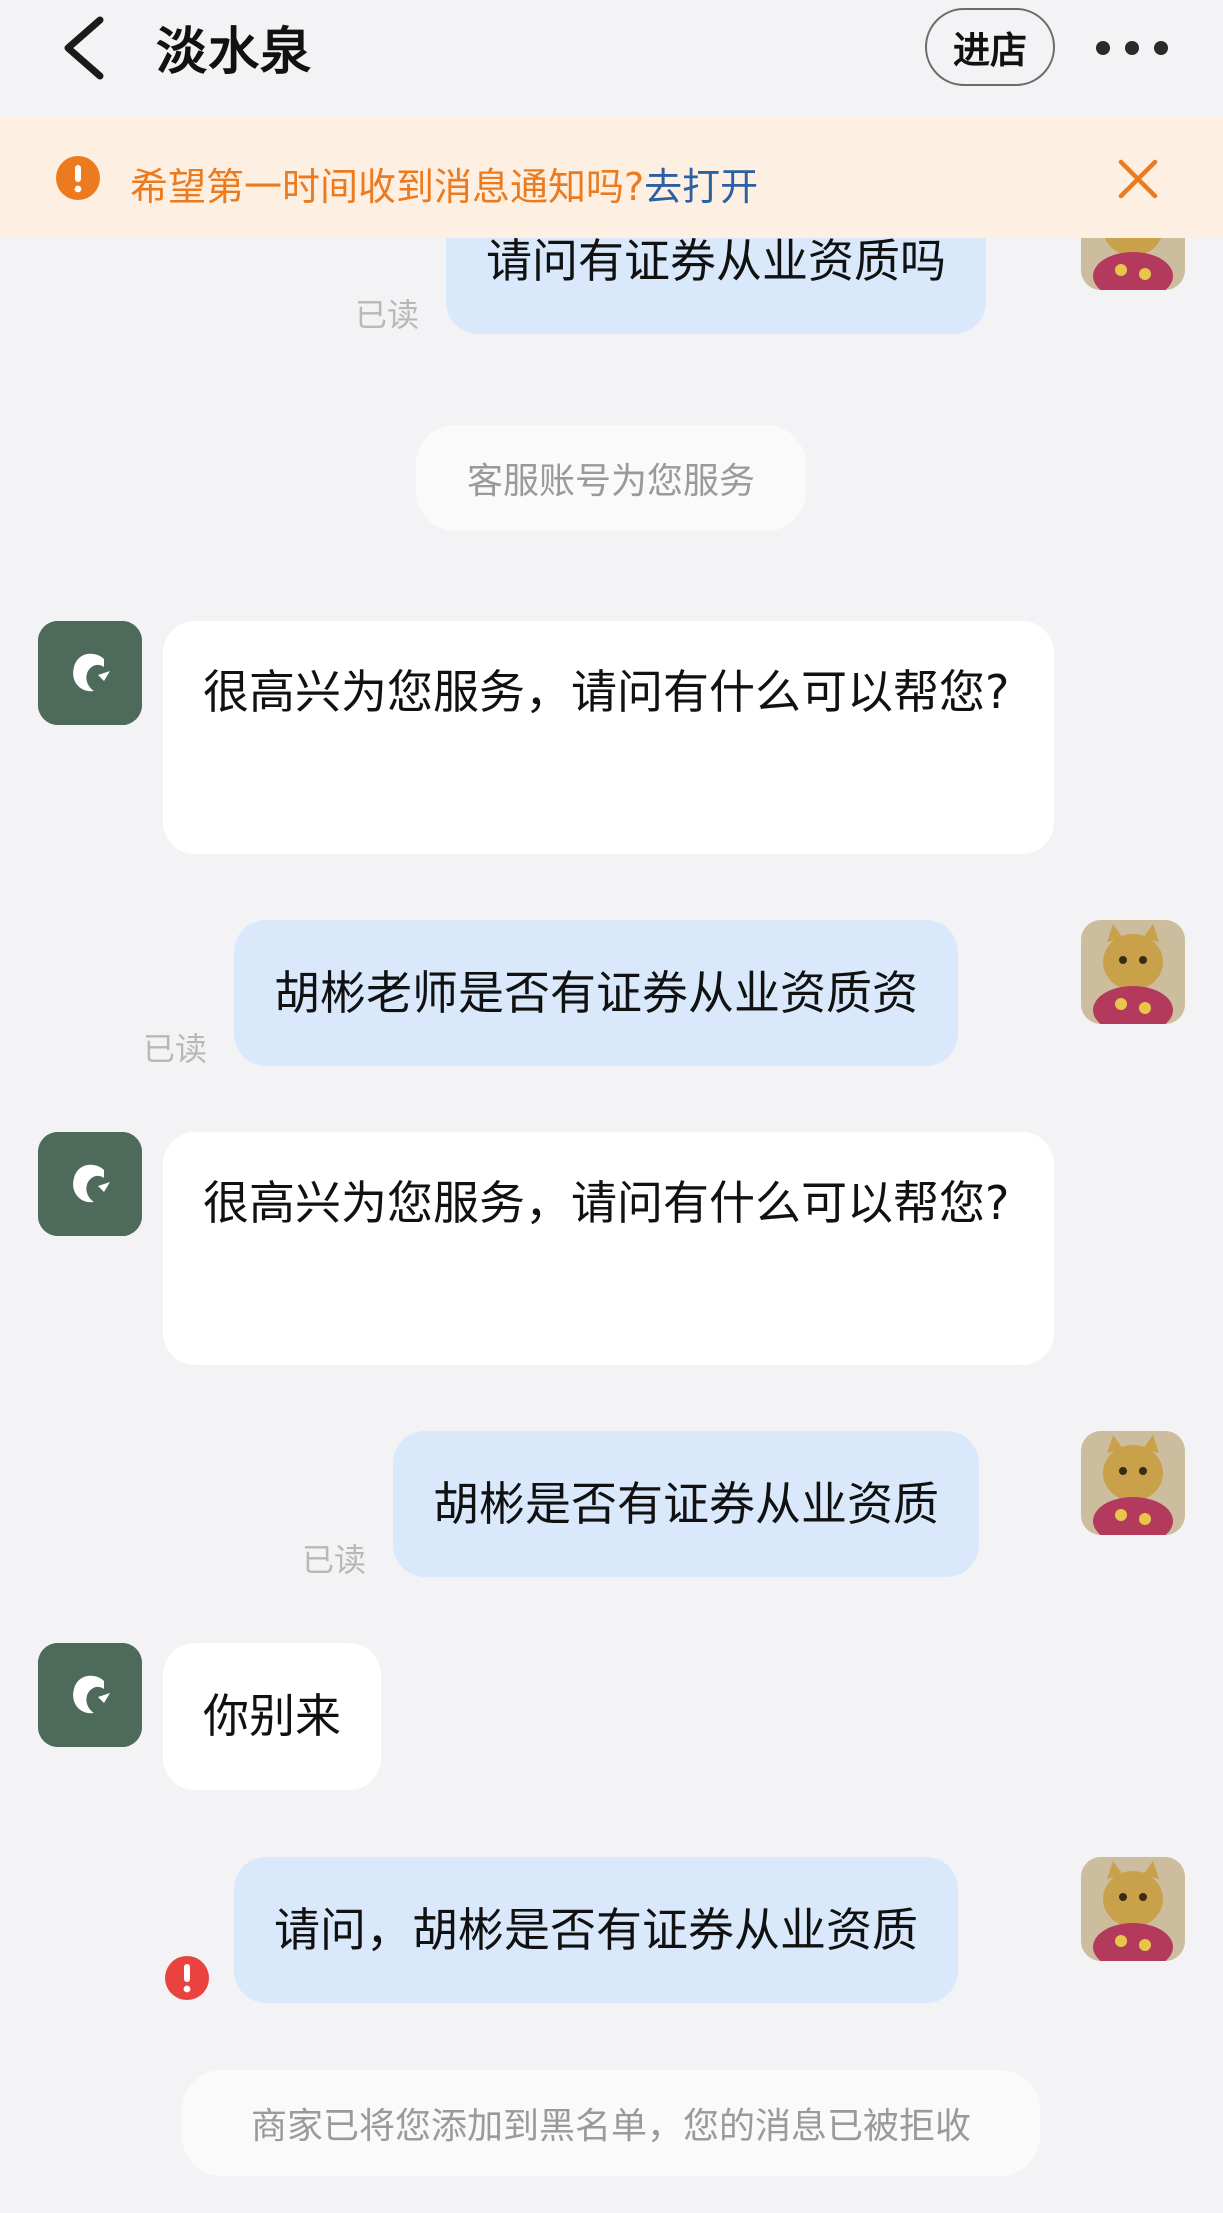 The width and height of the screenshot is (1223, 2213). I want to click on notification-banner: 希望第一时间收到消息通知吗?去打开, so click(611, 178).